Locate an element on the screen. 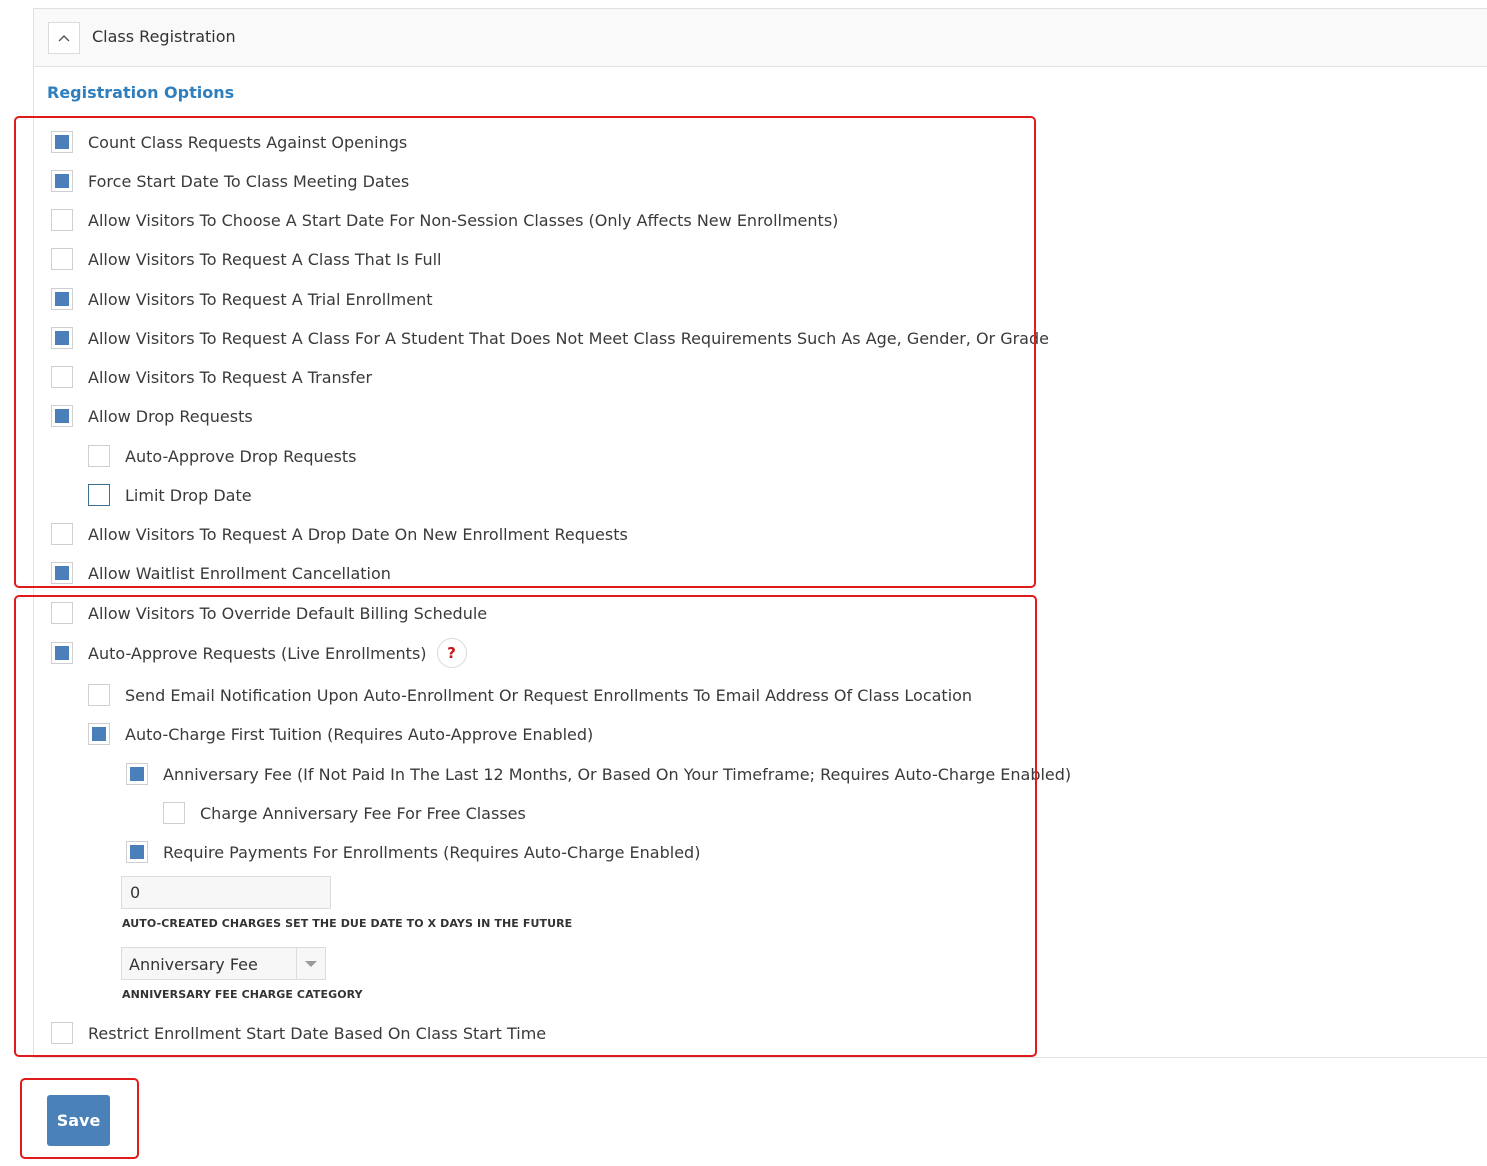 This screenshot has height=1166, width=1487. collapse-button is located at coordinates (64, 38).